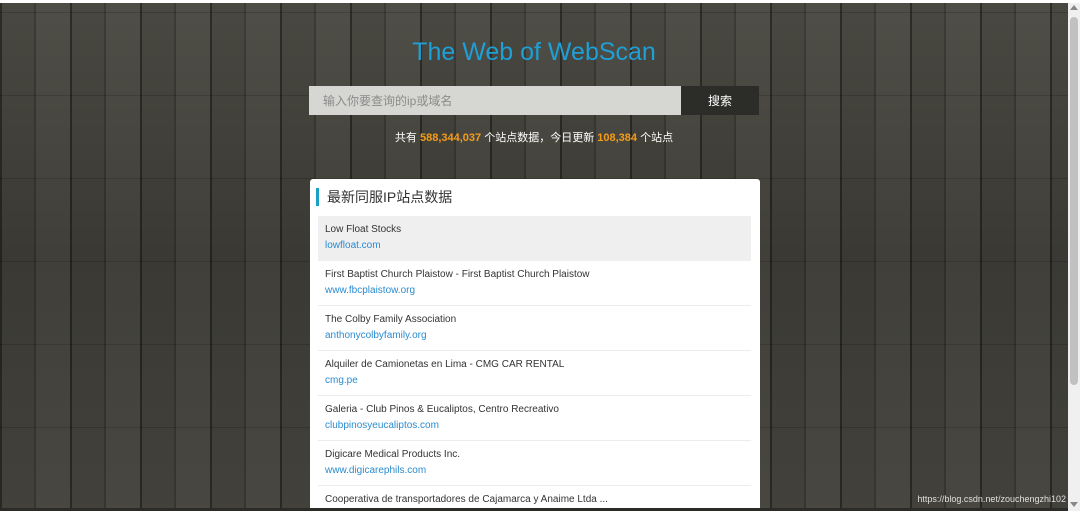  Describe the element at coordinates (353, 245) in the screenshot. I see `site-url-link: lowfloat.com` at that location.